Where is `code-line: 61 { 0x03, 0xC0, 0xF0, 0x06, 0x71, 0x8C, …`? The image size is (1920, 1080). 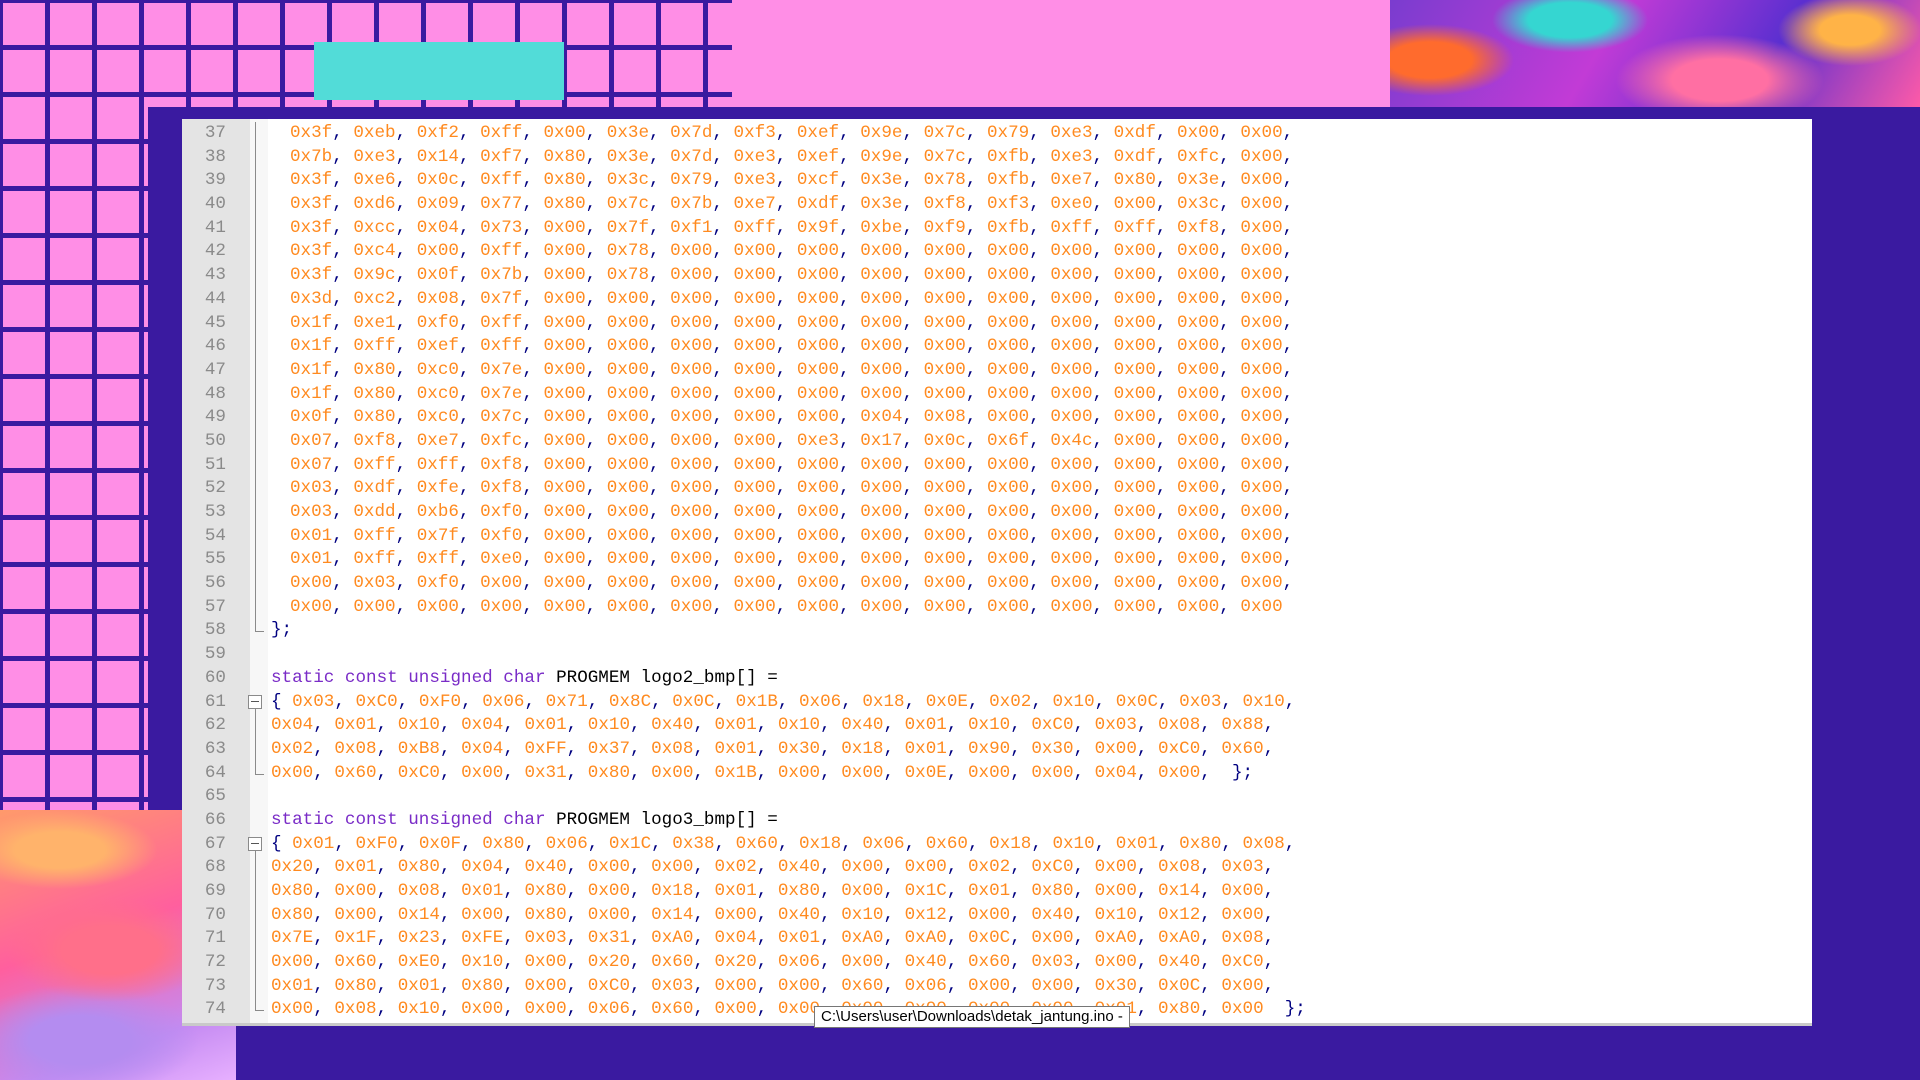 code-line: 61 { 0x03, 0xC0, 0xF0, 0x06, 0x71, 0x8C, … is located at coordinates (997, 703).